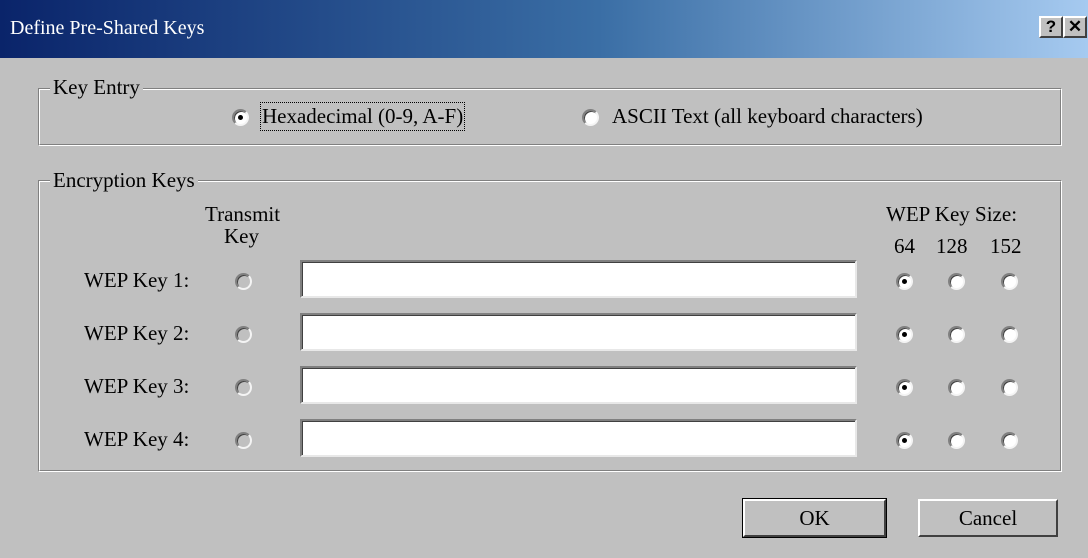 The height and width of the screenshot is (558, 1088). I want to click on wep-key-1-input, so click(578, 279).